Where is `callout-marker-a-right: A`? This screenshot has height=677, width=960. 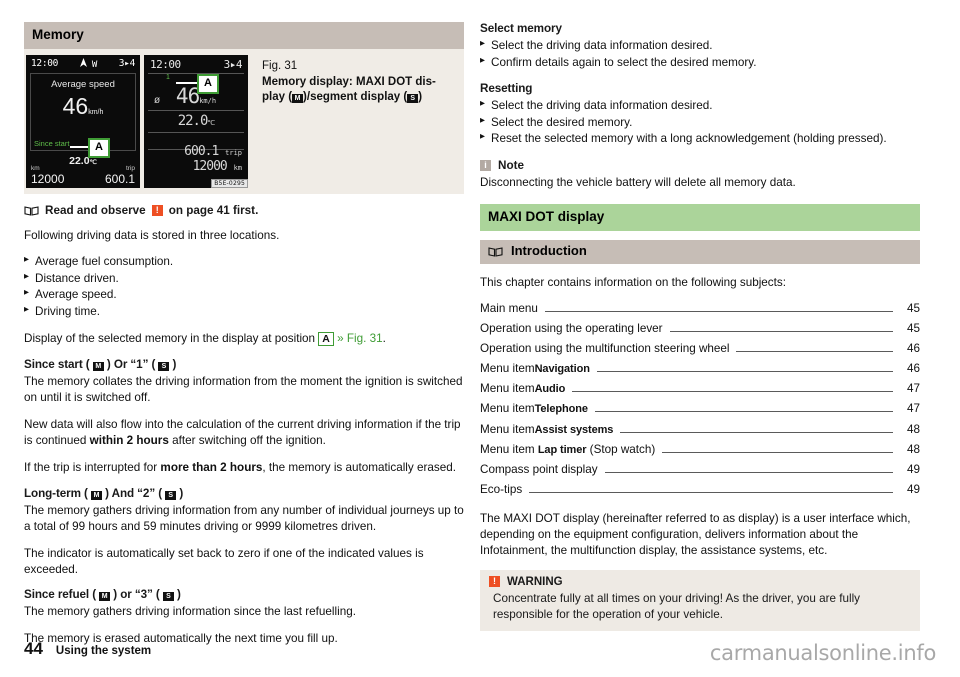
callout-marker-a-right: A is located at coordinates (208, 83).